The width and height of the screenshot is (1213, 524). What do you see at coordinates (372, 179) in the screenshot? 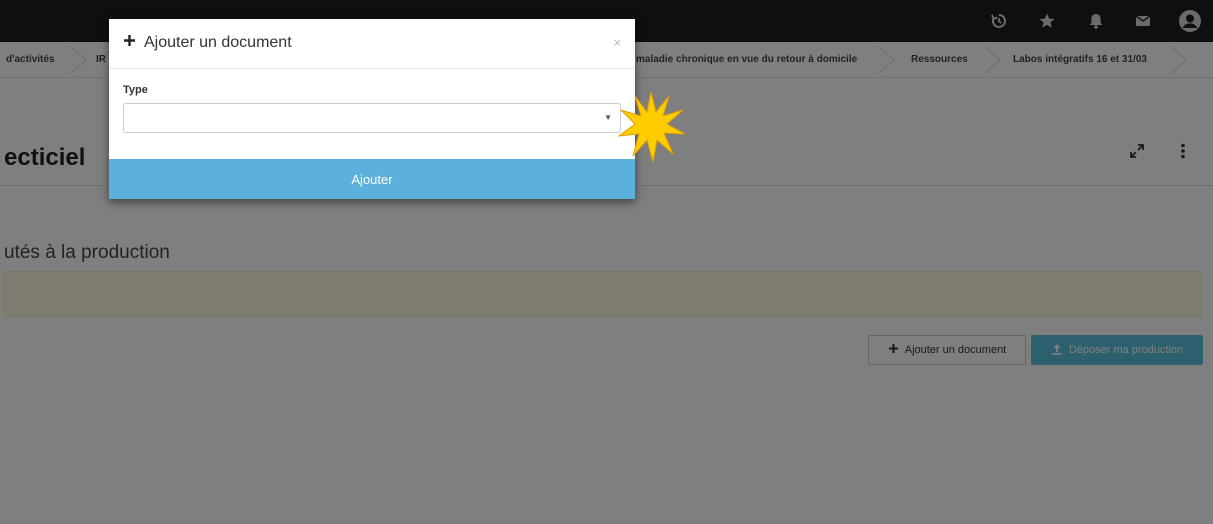
I see `ajouter-button: Ajouter` at bounding box center [372, 179].